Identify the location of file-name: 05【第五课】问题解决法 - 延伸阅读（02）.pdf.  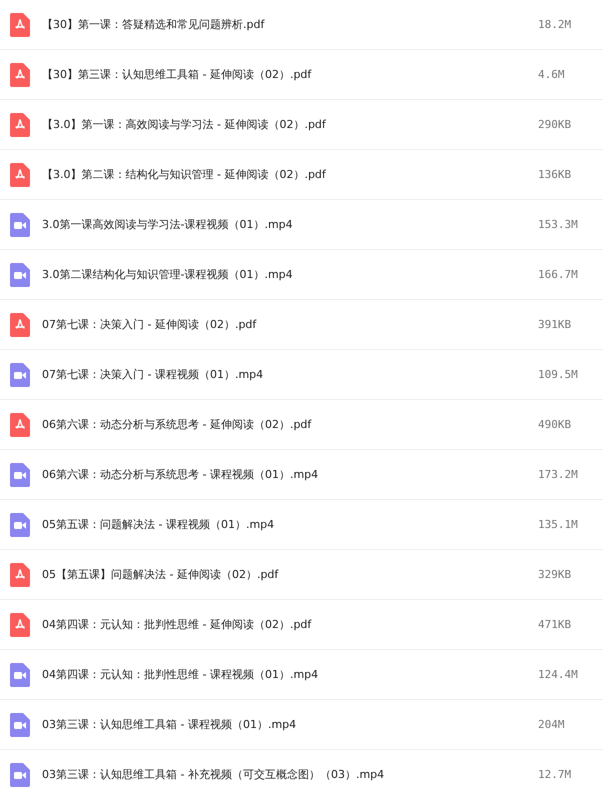
(290, 574).